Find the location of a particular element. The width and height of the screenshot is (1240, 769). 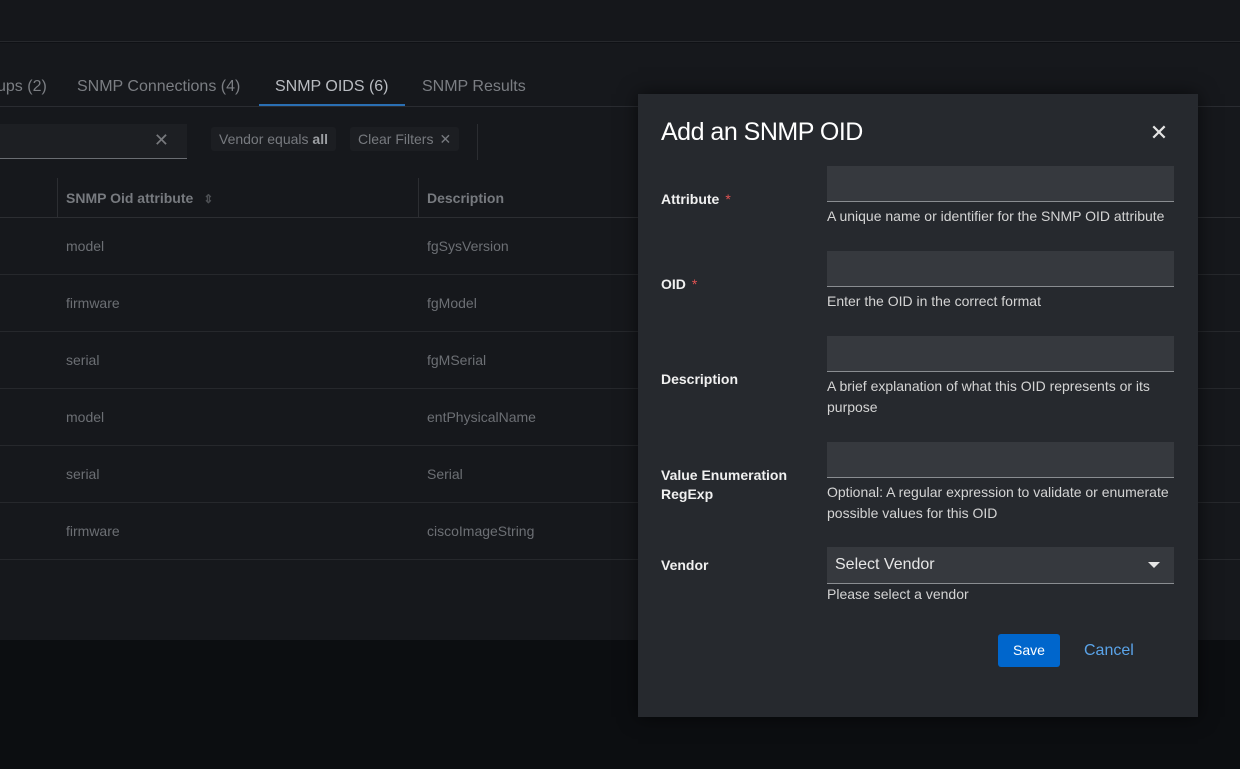

clear-filters-button: Clear Filters ✕ is located at coordinates (405, 139).